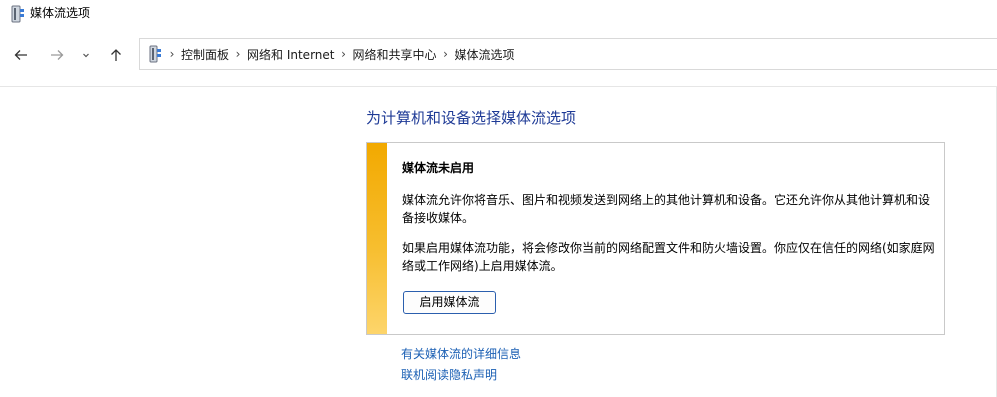 This screenshot has width=997, height=397. Describe the element at coordinates (377, 238) in the screenshot. I see `warning-stripe` at that location.